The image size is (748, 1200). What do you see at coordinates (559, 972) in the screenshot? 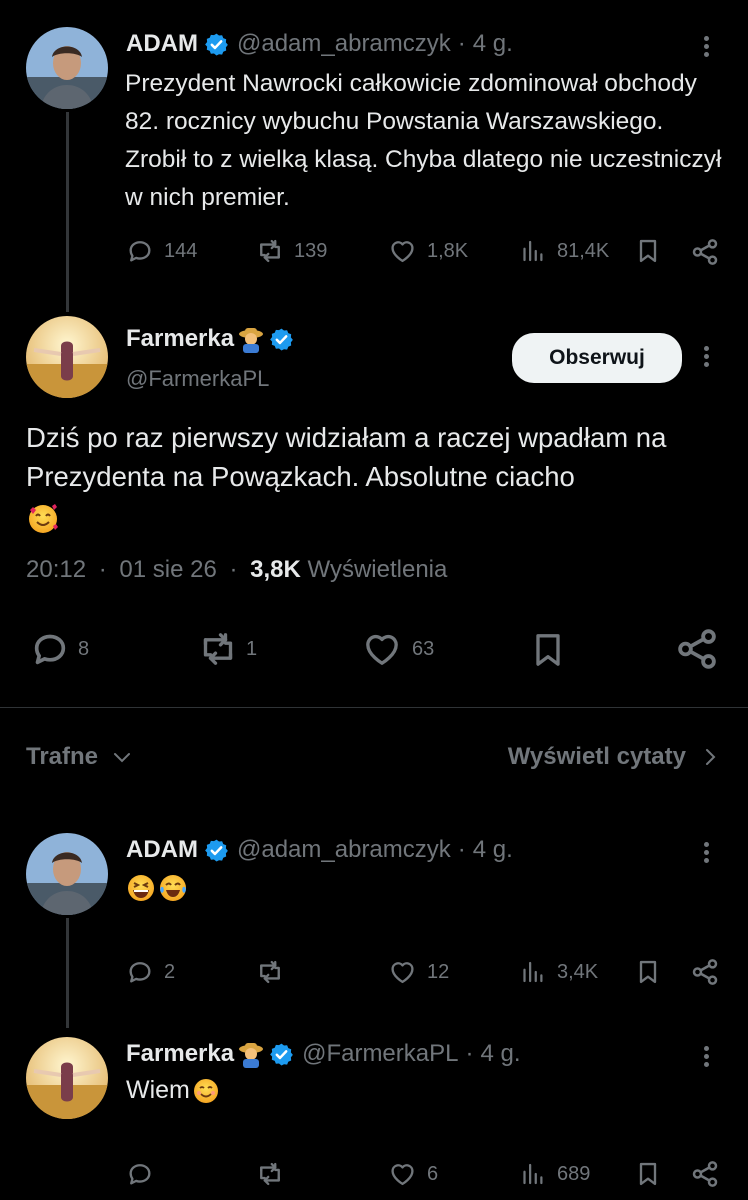
I see `views-button: 3,4K` at bounding box center [559, 972].